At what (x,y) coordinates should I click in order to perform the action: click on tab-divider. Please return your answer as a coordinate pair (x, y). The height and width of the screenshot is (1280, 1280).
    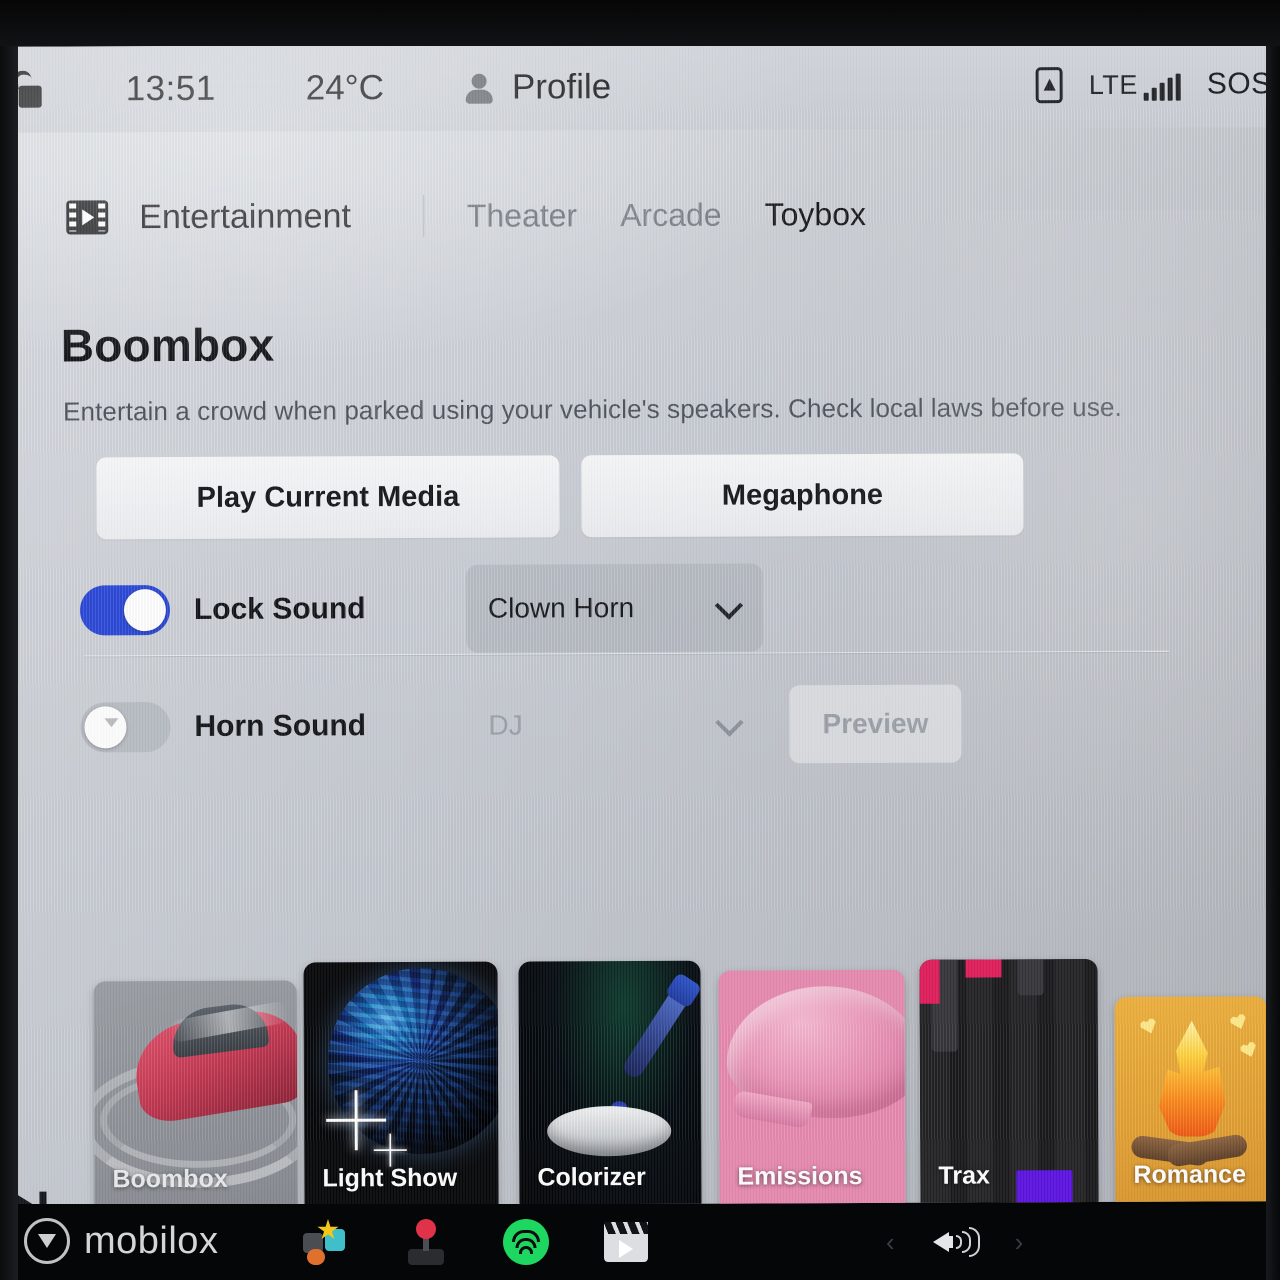
    Looking at the image, I should click on (423, 215).